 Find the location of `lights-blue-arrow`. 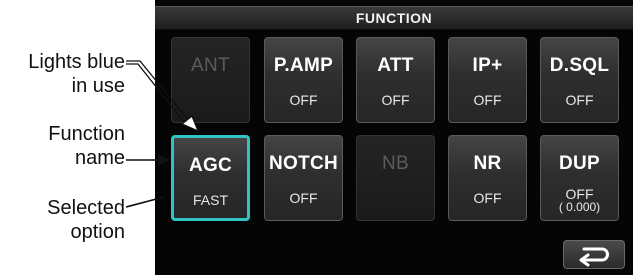

lights-blue-arrow is located at coordinates (163, 96).